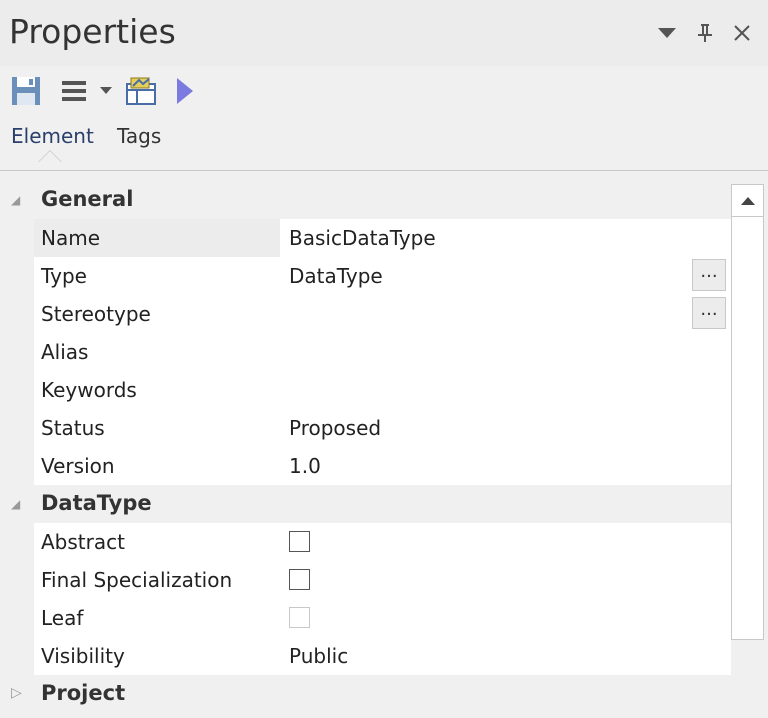 This screenshot has width=768, height=718. What do you see at coordinates (89, 390) in the screenshot?
I see `property-name: Keywords` at bounding box center [89, 390].